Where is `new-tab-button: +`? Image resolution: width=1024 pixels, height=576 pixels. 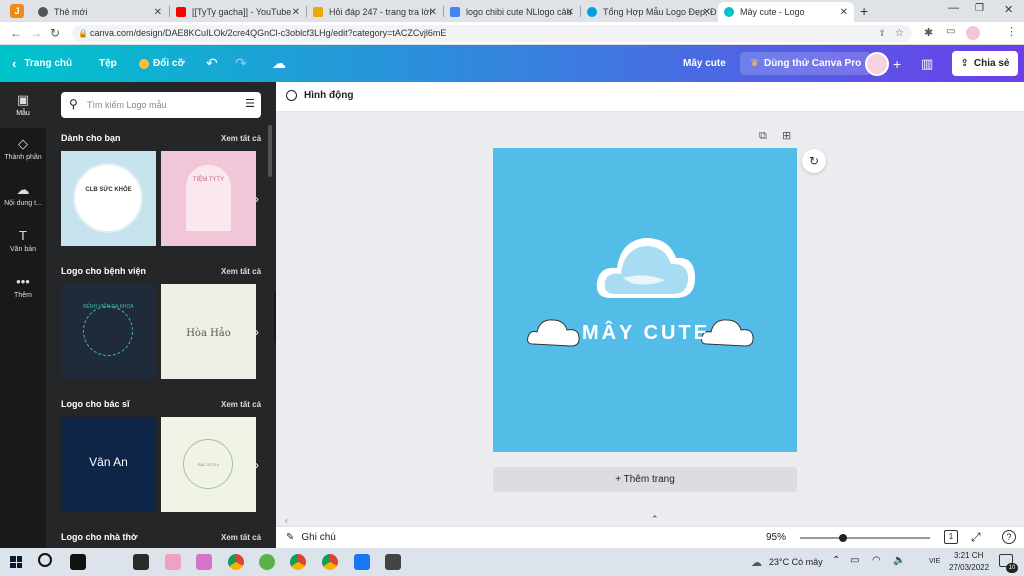
new-tab-button: + is located at coordinates (864, 11).